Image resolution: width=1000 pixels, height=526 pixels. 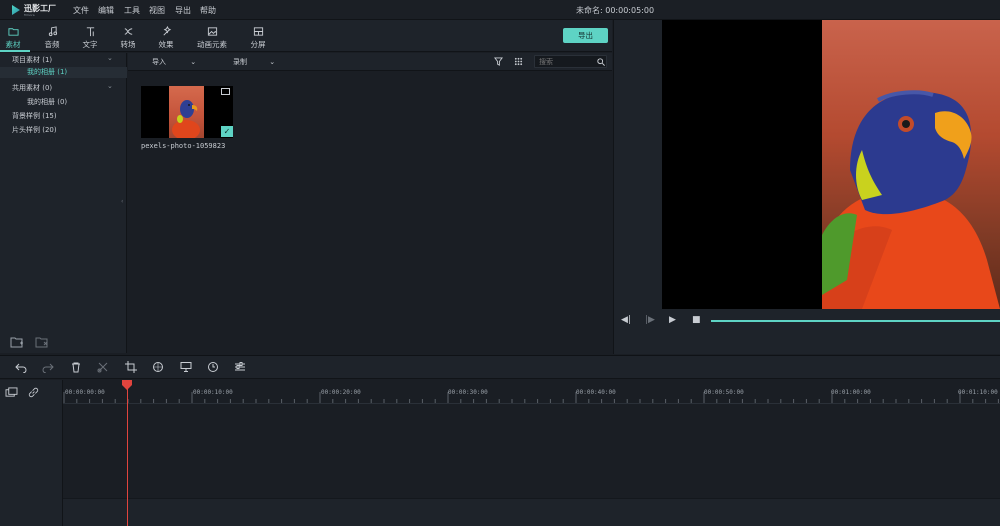 I want to click on media-item-name: pexels-photo-1059823, so click(x=183, y=146).